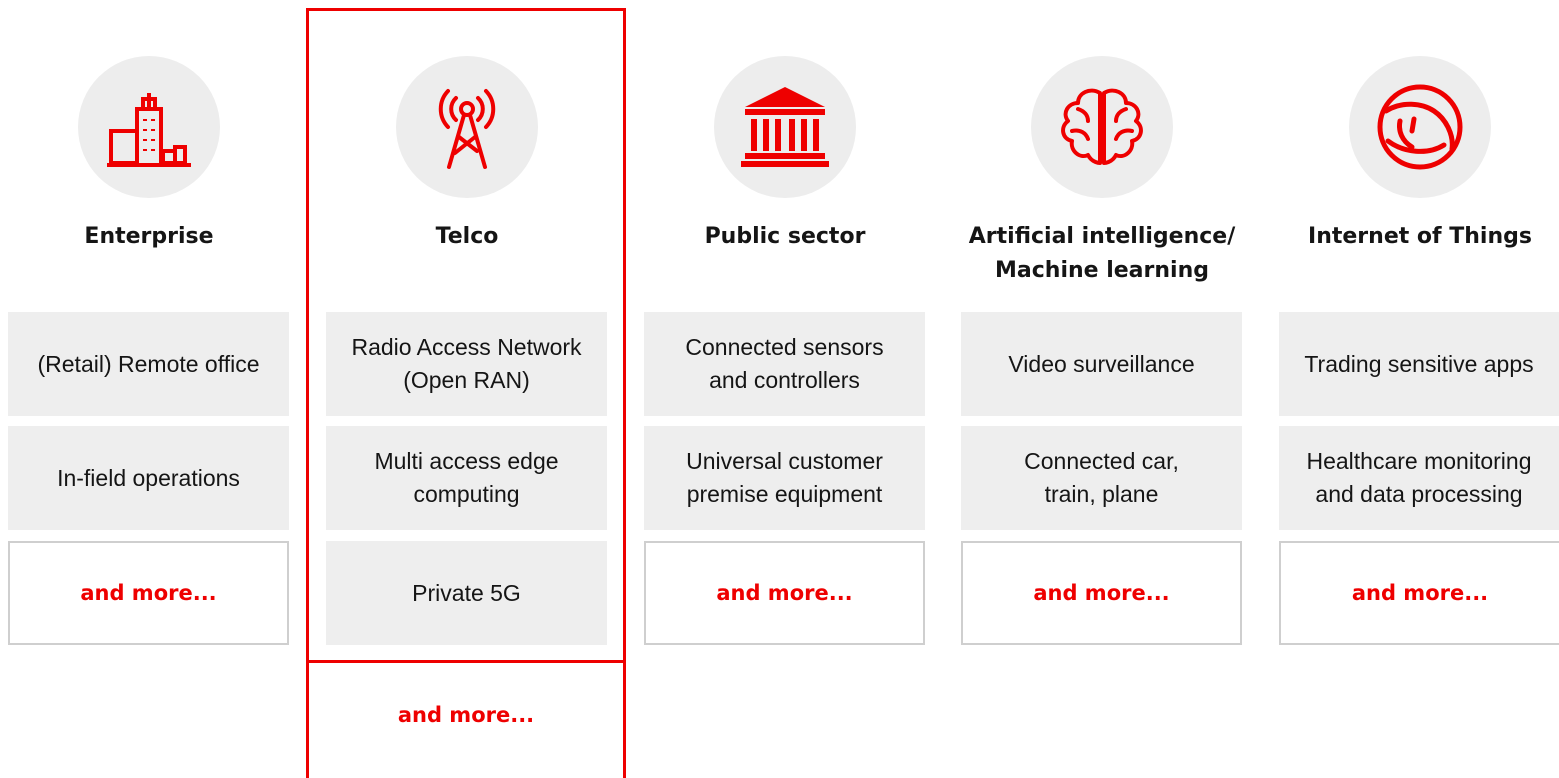  I want to click on brain-icon, so click(1102, 127).